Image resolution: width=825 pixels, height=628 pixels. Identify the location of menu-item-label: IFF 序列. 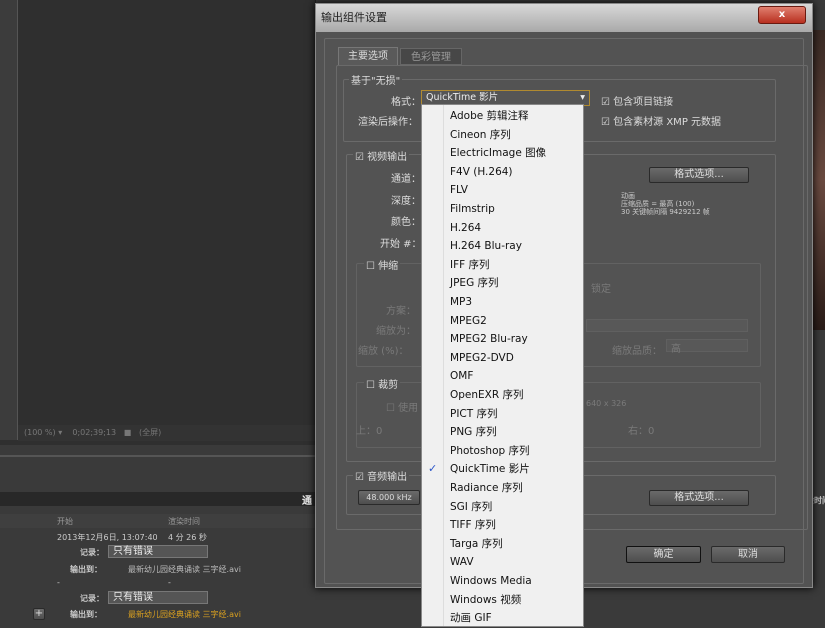
(470, 264).